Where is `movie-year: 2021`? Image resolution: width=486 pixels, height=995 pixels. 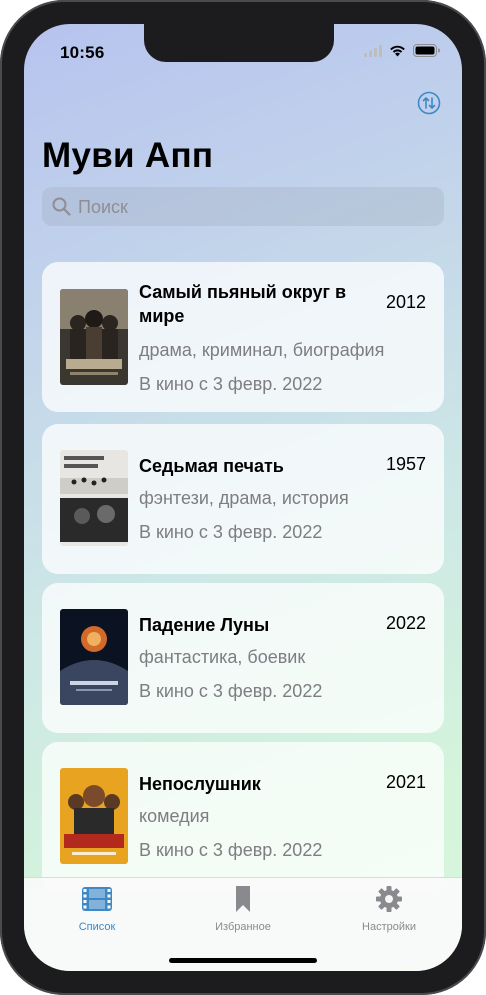
movie-year: 2021 is located at coordinates (405, 782).